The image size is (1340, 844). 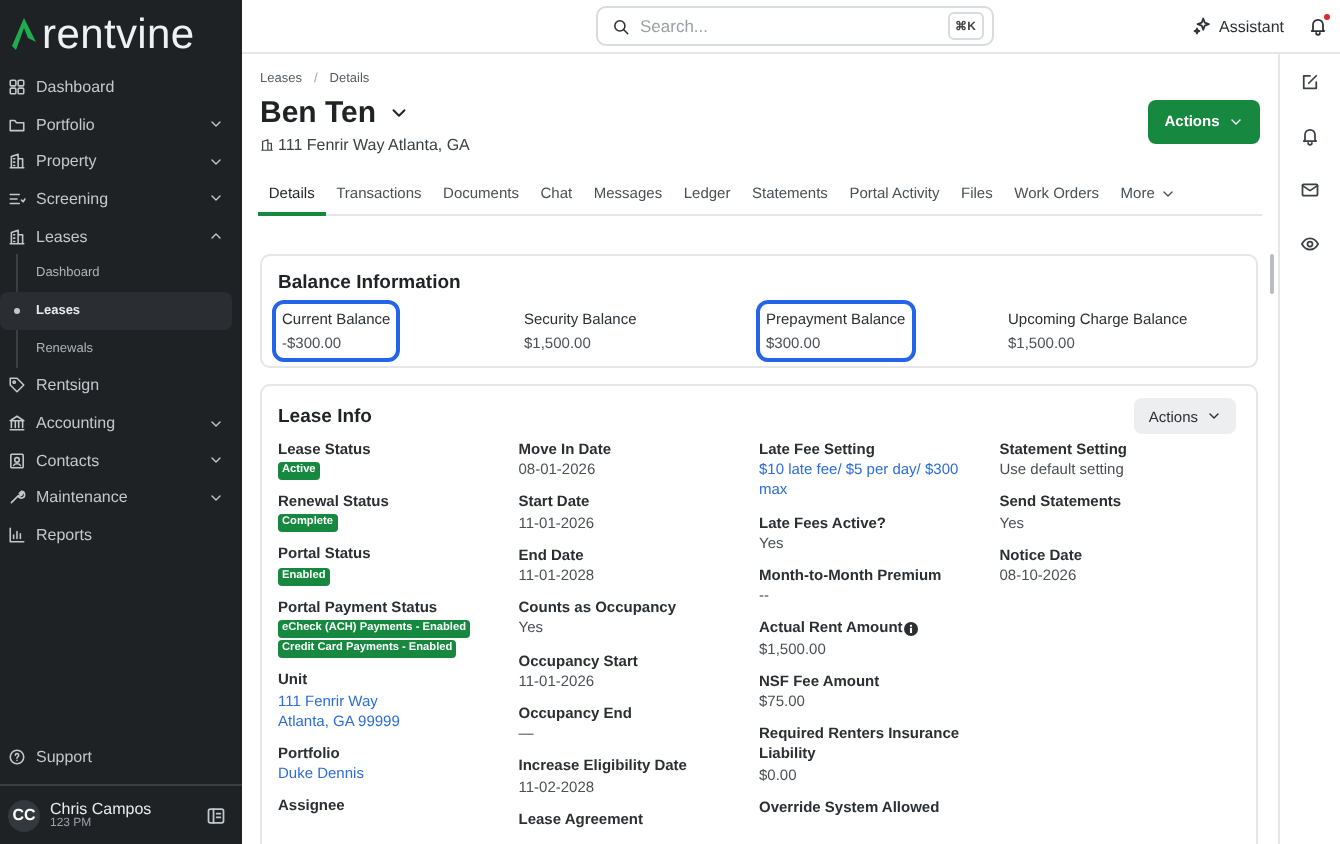 What do you see at coordinates (318, 113) in the screenshot?
I see `lease-title: Ben Ten` at bounding box center [318, 113].